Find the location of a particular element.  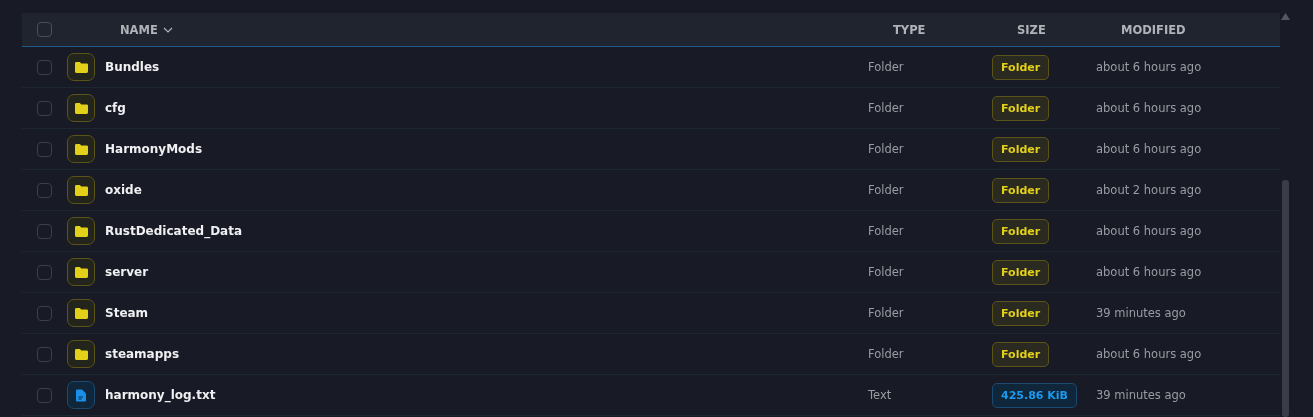

file-name: Steam is located at coordinates (486, 313).